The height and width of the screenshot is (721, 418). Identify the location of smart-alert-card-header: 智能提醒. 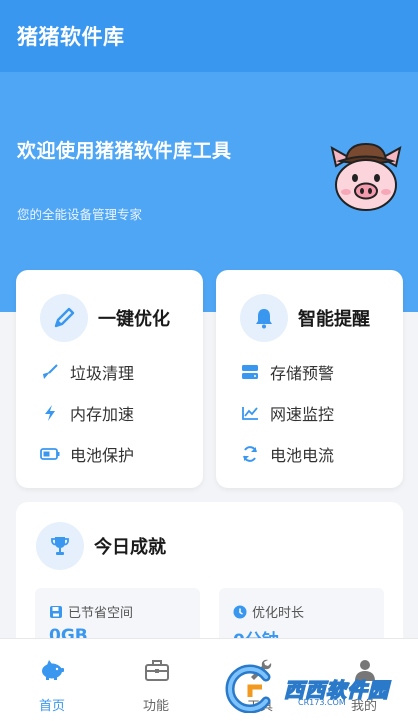
(305, 318).